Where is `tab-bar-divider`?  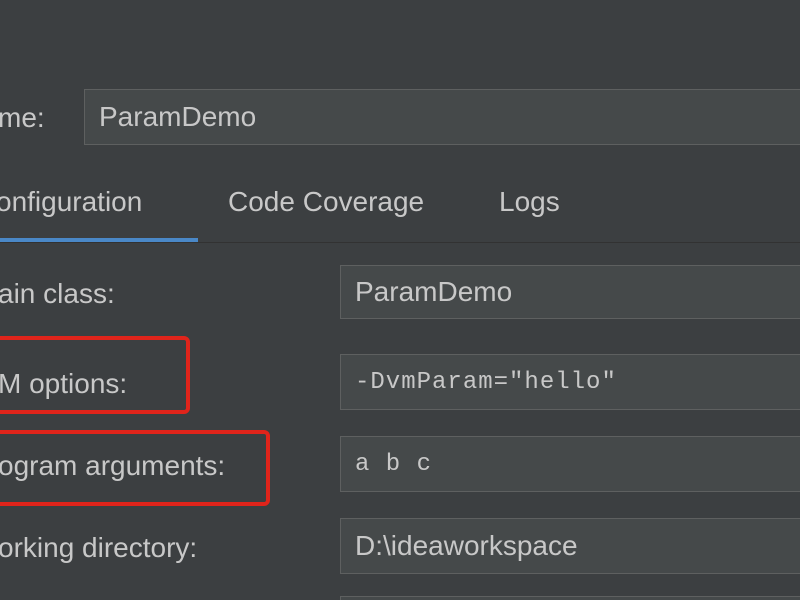 tab-bar-divider is located at coordinates (400, 242).